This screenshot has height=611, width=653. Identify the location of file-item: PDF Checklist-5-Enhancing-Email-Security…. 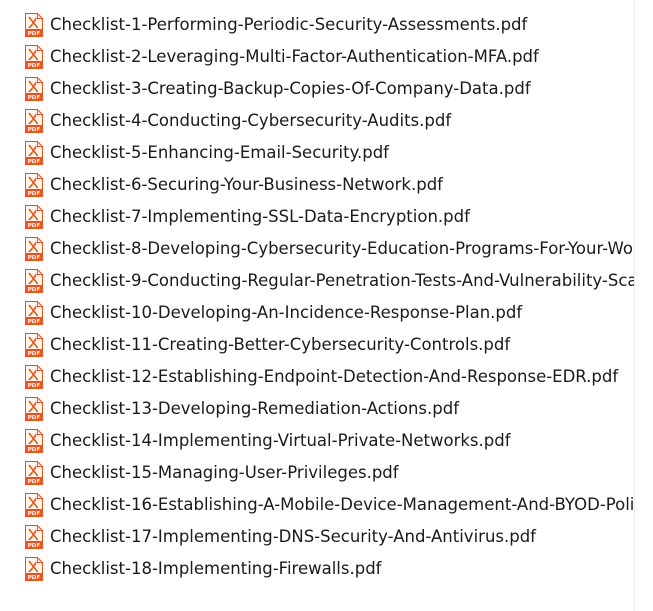
(329, 153).